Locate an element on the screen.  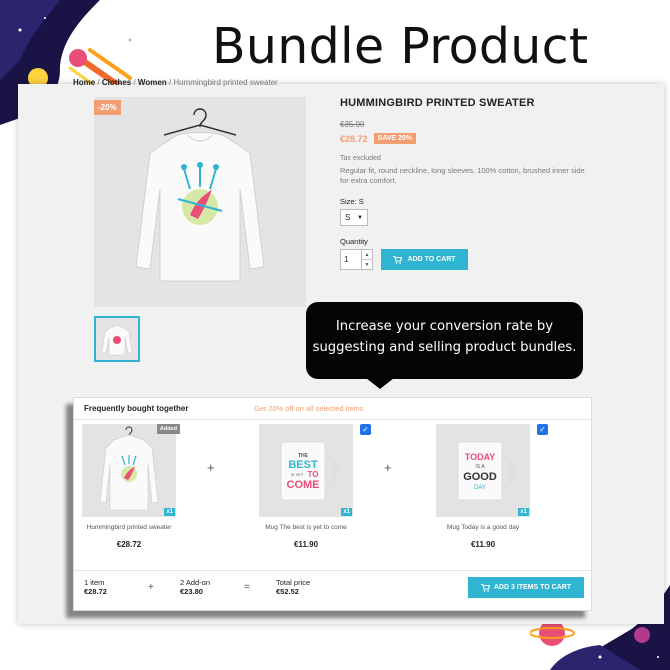
grand-total-value: €52.52 is located at coordinates (287, 591).